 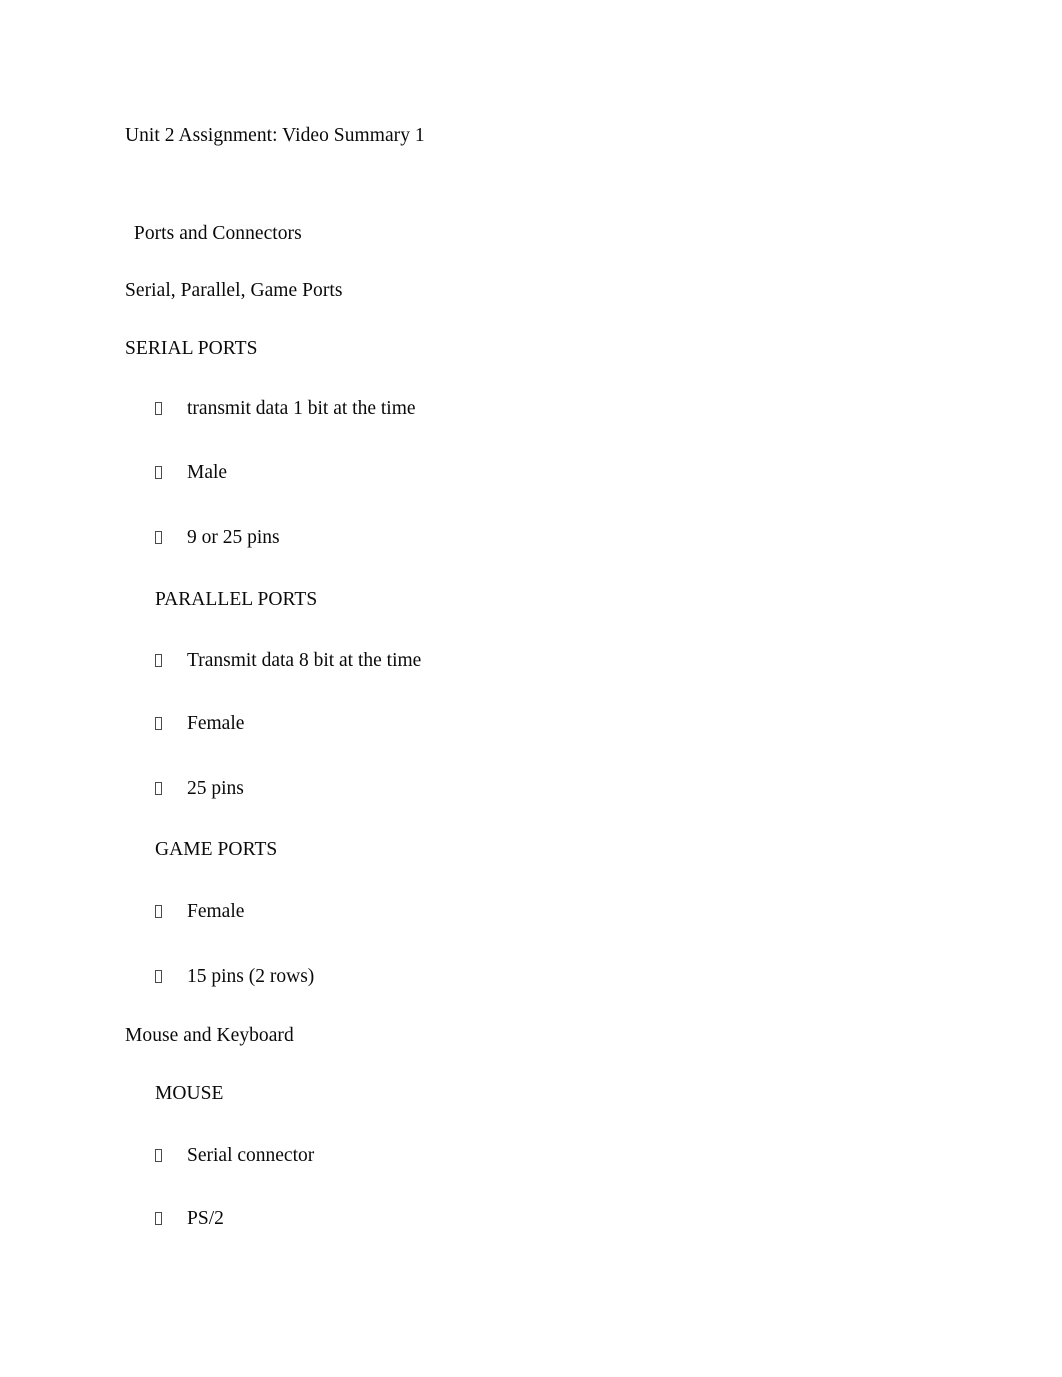 I want to click on list-item: 15 pins (2 rows), so click(x=234, y=977).